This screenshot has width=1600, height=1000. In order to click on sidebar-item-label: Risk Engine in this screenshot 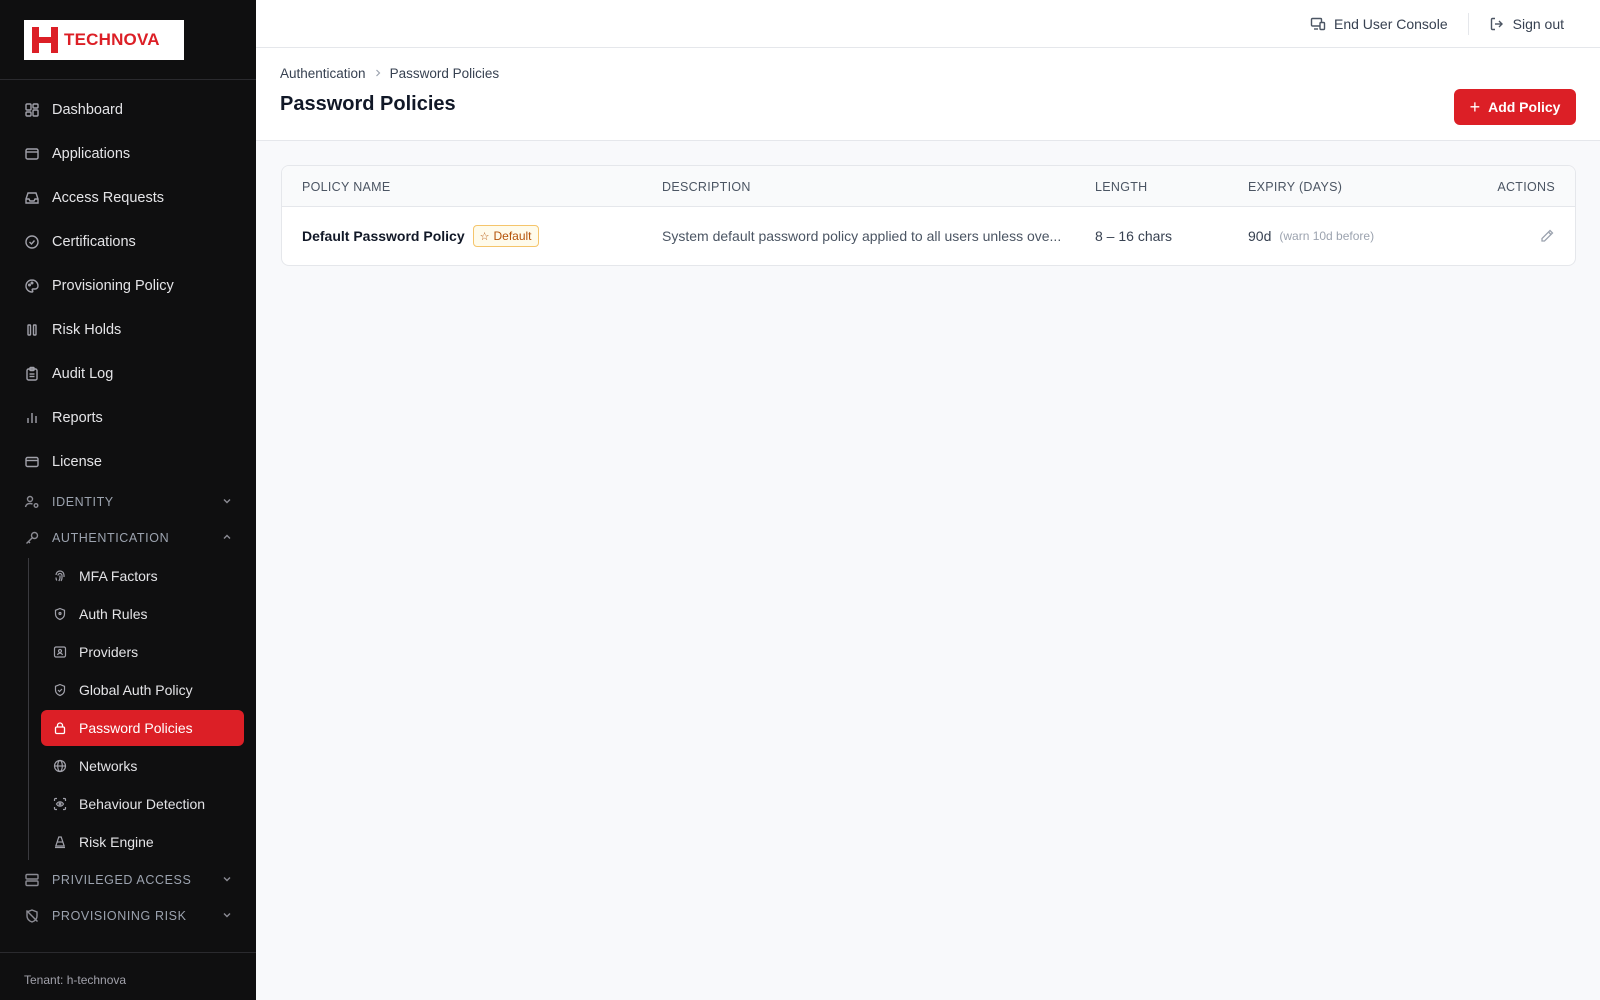, I will do `click(116, 842)`.